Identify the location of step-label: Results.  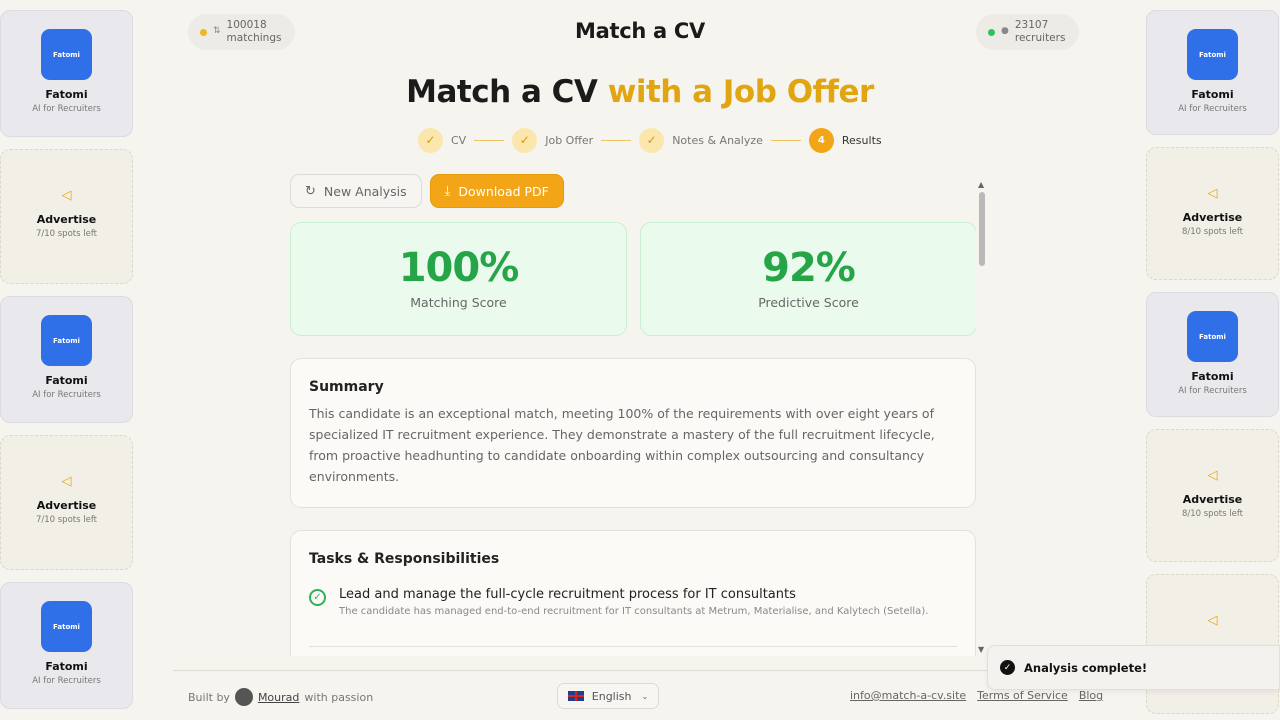
(861, 140).